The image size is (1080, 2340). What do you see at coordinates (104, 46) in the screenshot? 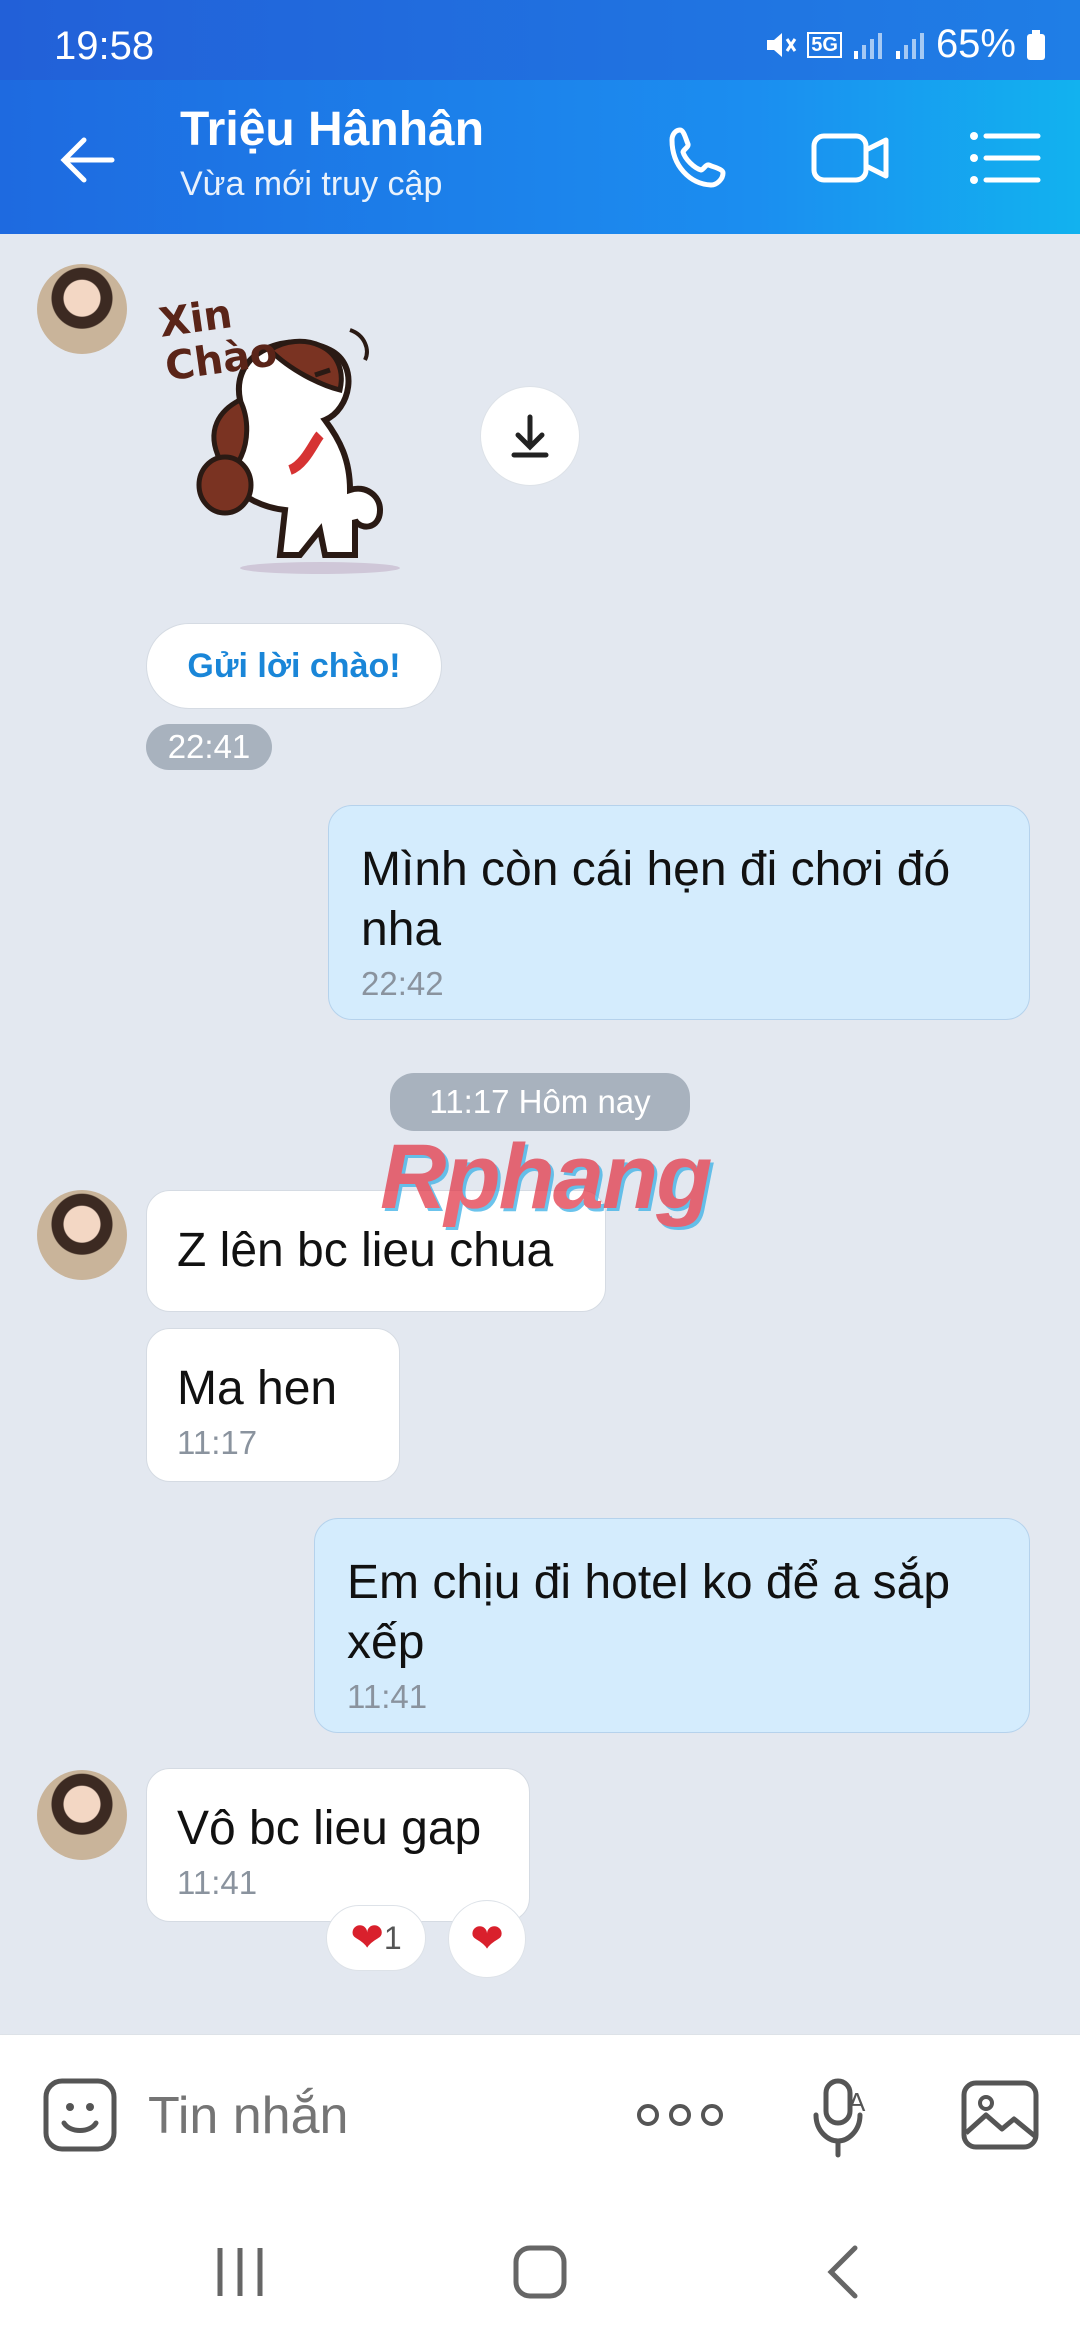
I see `status-time: 19:58` at bounding box center [104, 46].